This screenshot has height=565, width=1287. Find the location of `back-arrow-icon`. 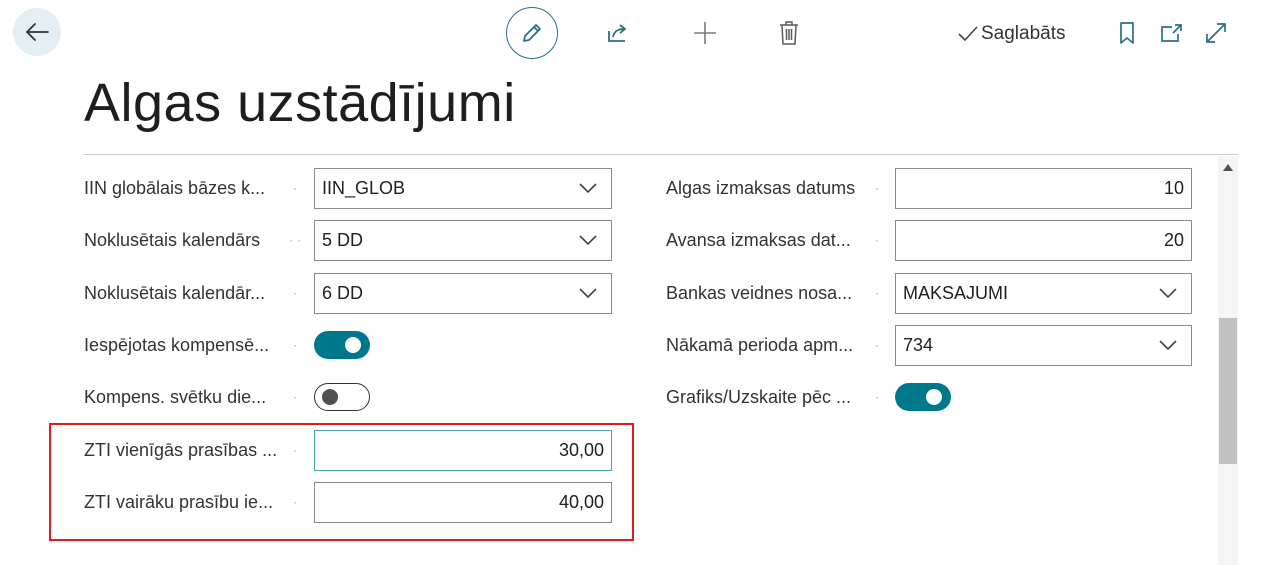

back-arrow-icon is located at coordinates (37, 32).